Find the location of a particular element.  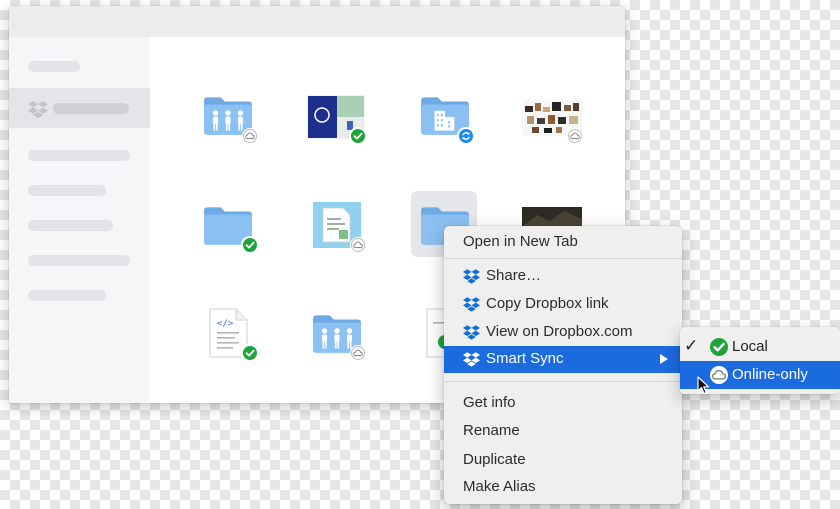

submenu-item-local: ✓ Local is located at coordinates (760, 347).